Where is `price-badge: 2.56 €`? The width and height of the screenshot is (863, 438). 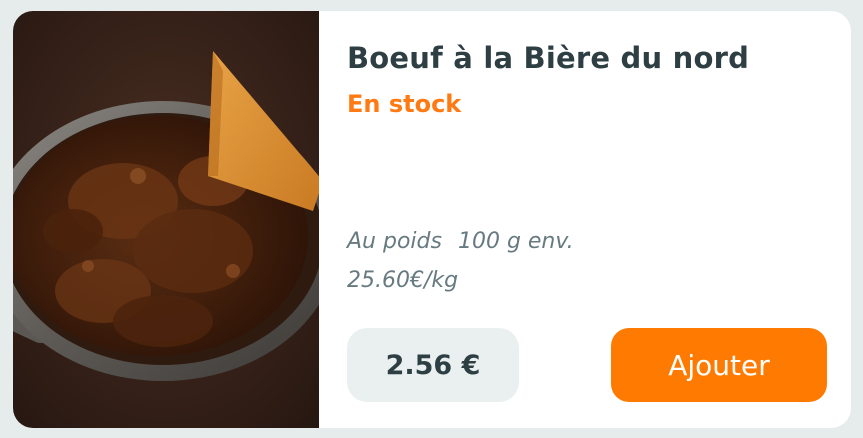 price-badge: 2.56 € is located at coordinates (433, 365).